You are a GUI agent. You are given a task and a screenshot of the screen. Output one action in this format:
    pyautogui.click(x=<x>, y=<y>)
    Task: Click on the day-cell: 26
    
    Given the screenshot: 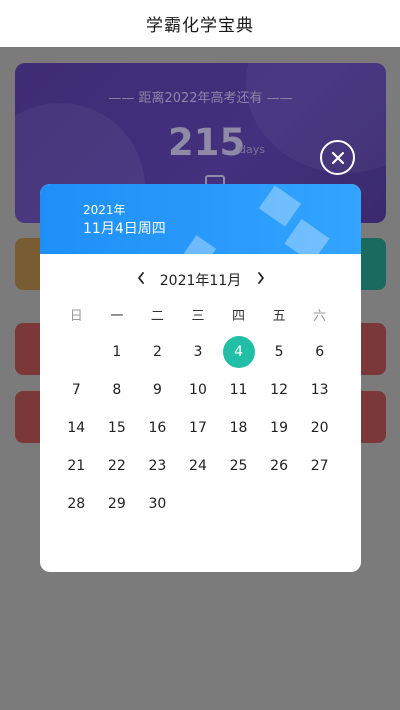 What is the action you would take?
    pyautogui.click(x=279, y=466)
    